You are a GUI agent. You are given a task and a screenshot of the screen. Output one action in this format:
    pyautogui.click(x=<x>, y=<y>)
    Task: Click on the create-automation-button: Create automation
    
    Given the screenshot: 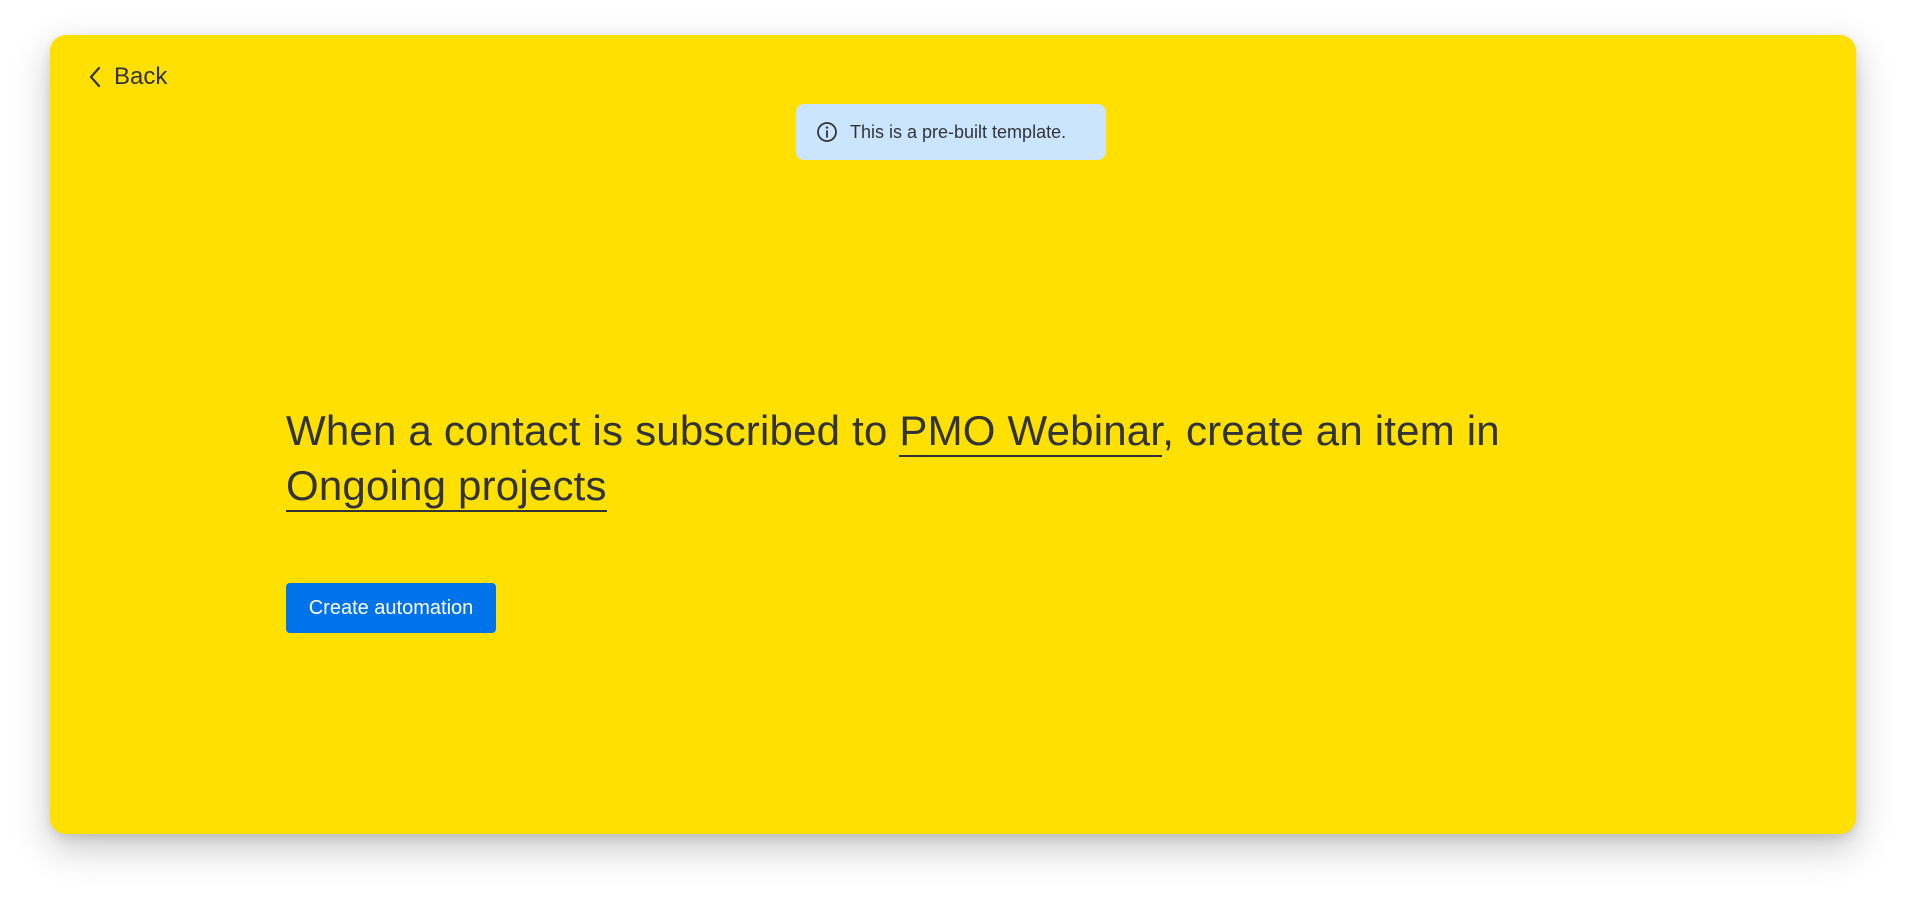 What is the action you would take?
    pyautogui.click(x=391, y=608)
    